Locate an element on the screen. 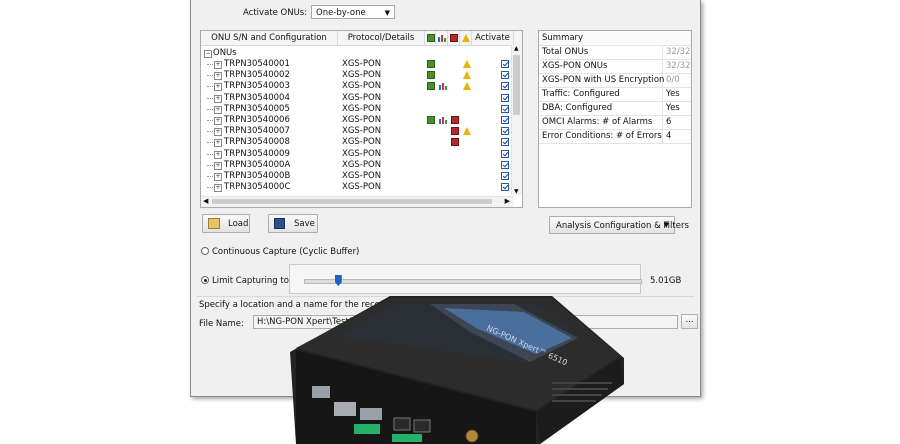  save-button: Save is located at coordinates (293, 223).